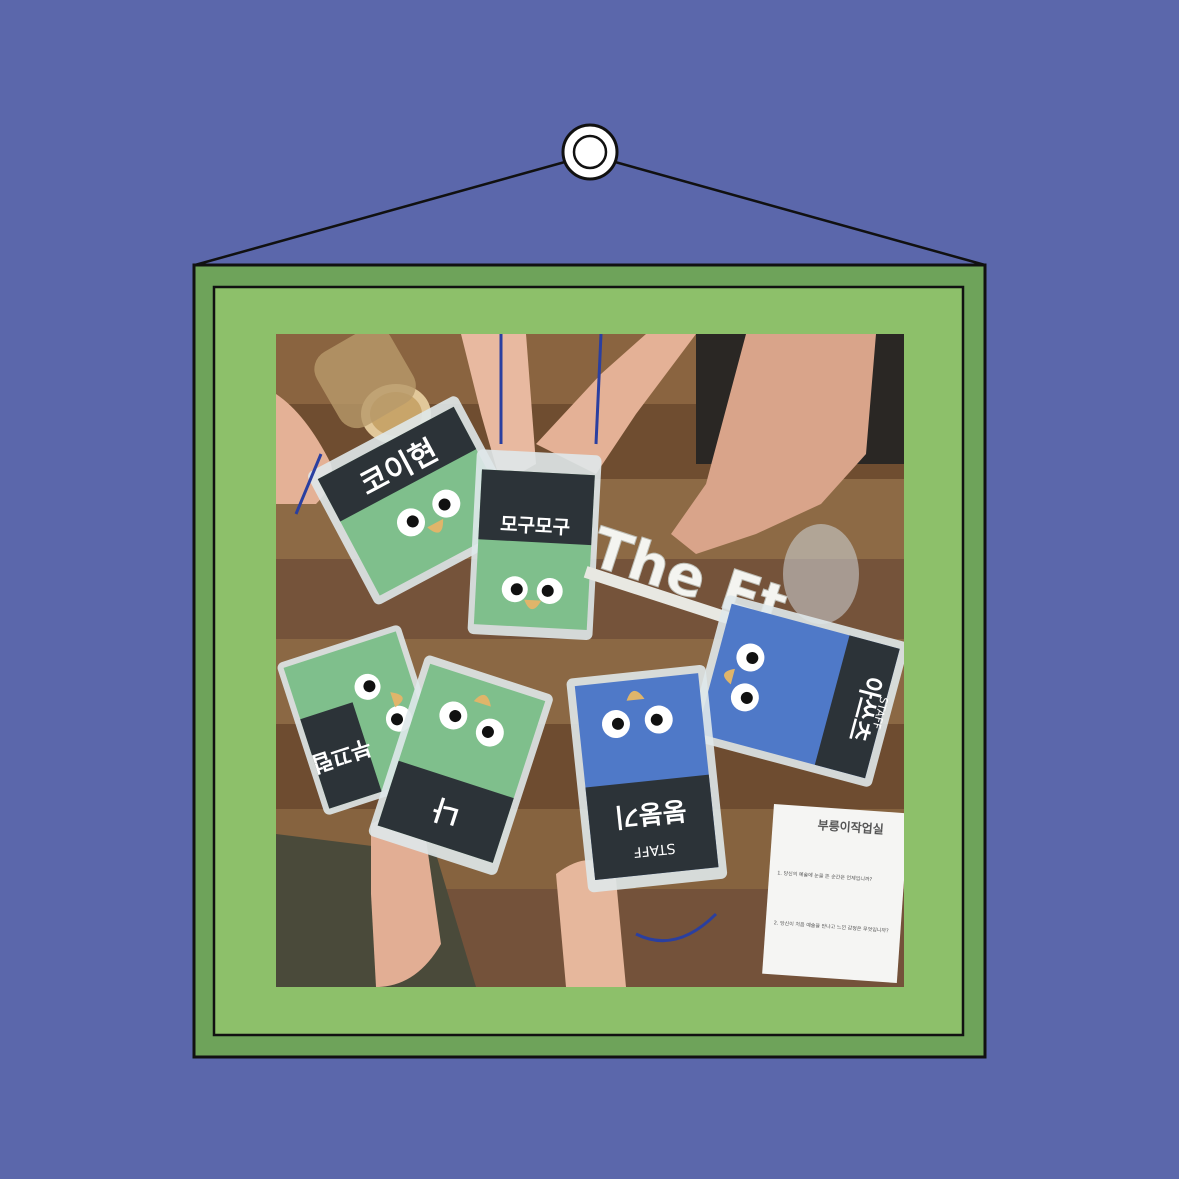  What do you see at coordinates (535, 526) in the screenshot?
I see `badge-name: 모구모구` at bounding box center [535, 526].